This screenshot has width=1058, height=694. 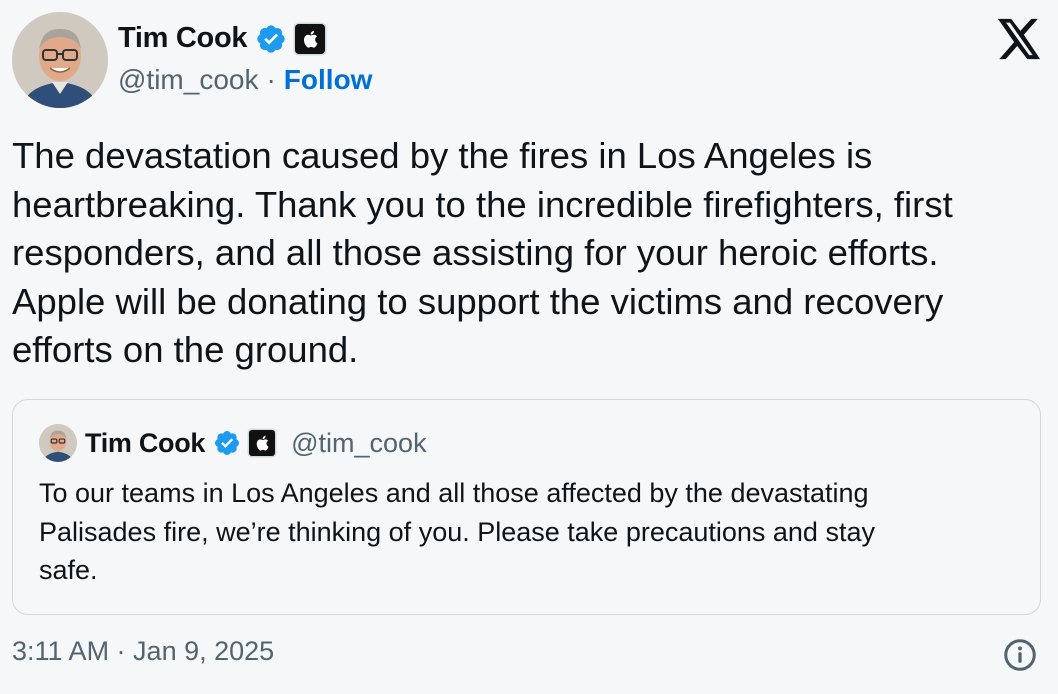 I want to click on author-name: Tim Cook, so click(x=183, y=38).